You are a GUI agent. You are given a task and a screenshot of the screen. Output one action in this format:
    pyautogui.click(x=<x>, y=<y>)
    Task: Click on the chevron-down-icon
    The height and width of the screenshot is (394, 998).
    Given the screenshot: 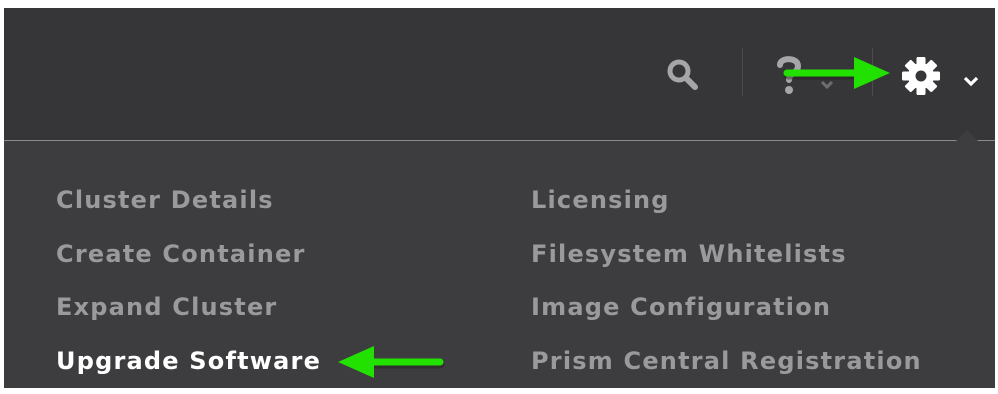 What is the action you would take?
    pyautogui.click(x=971, y=82)
    